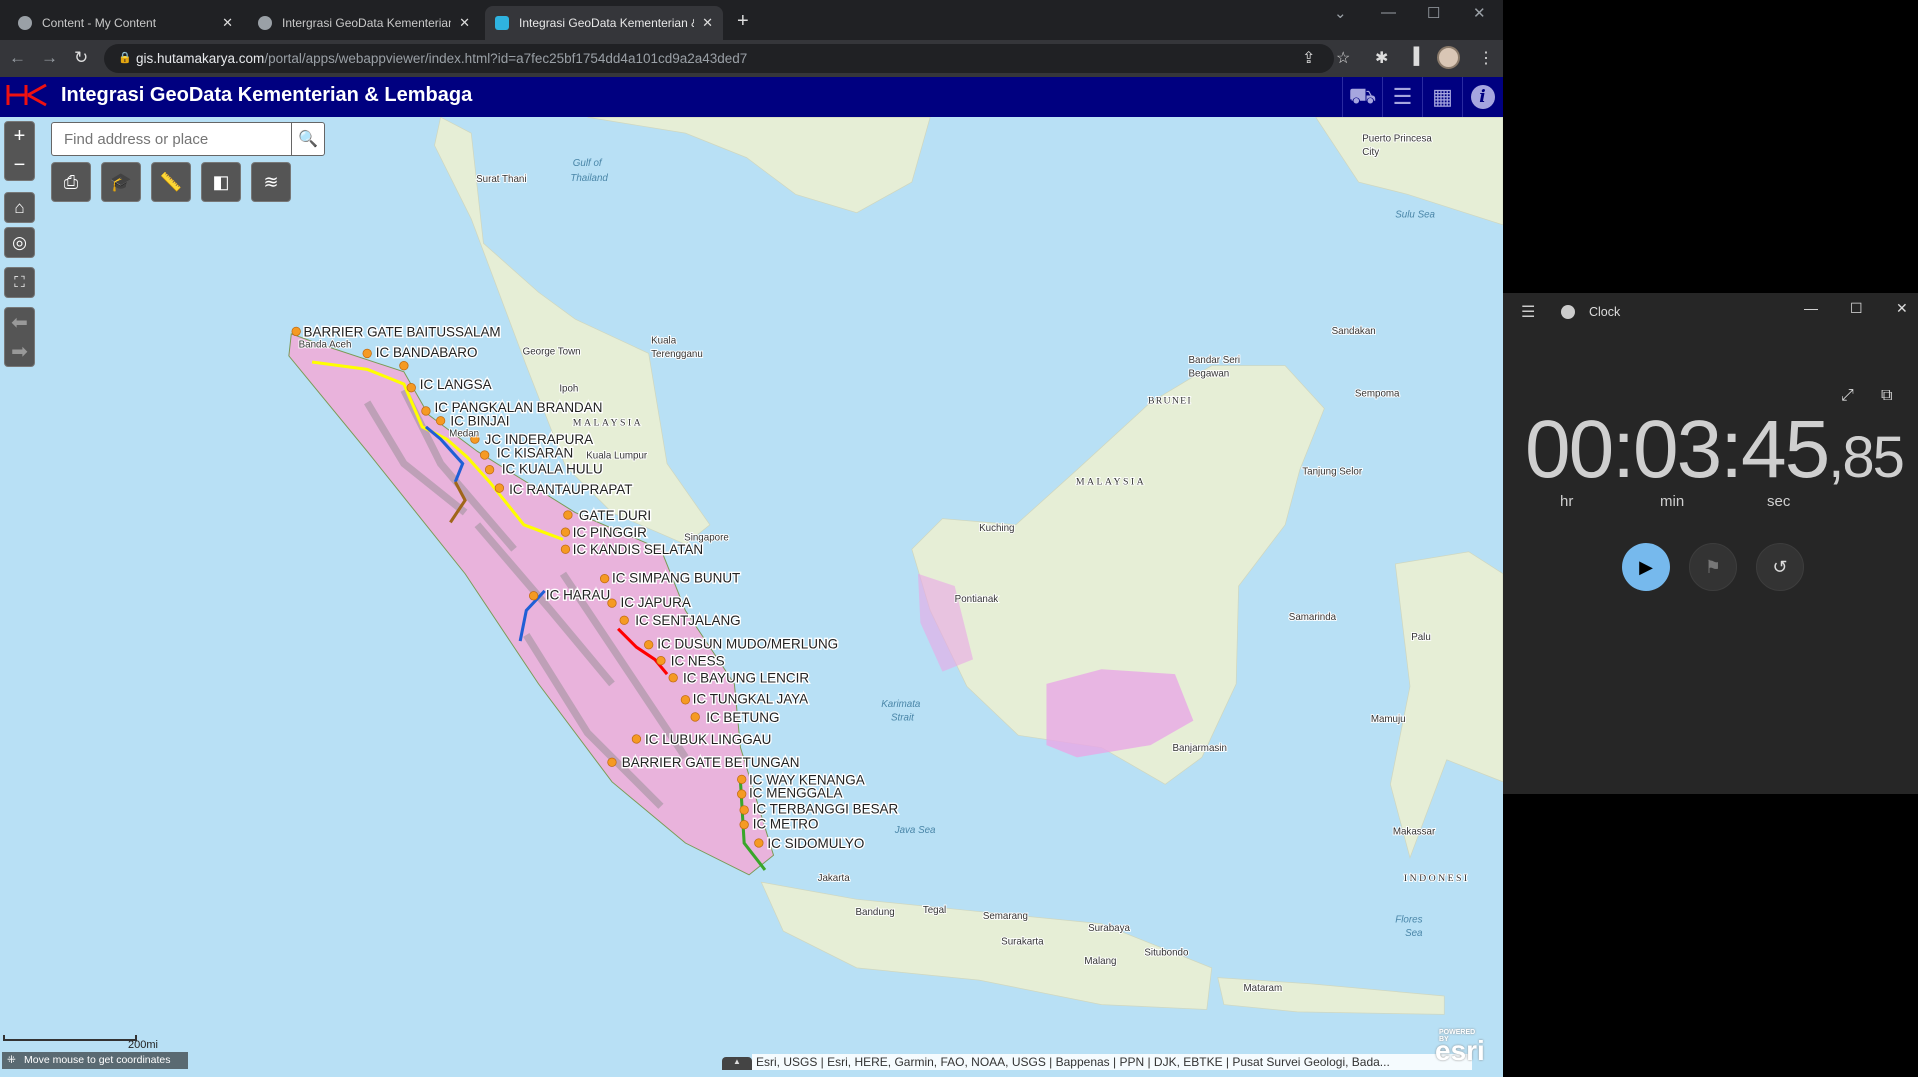  Describe the element at coordinates (1100, 961) in the screenshot. I see `place-label: Malang` at that location.